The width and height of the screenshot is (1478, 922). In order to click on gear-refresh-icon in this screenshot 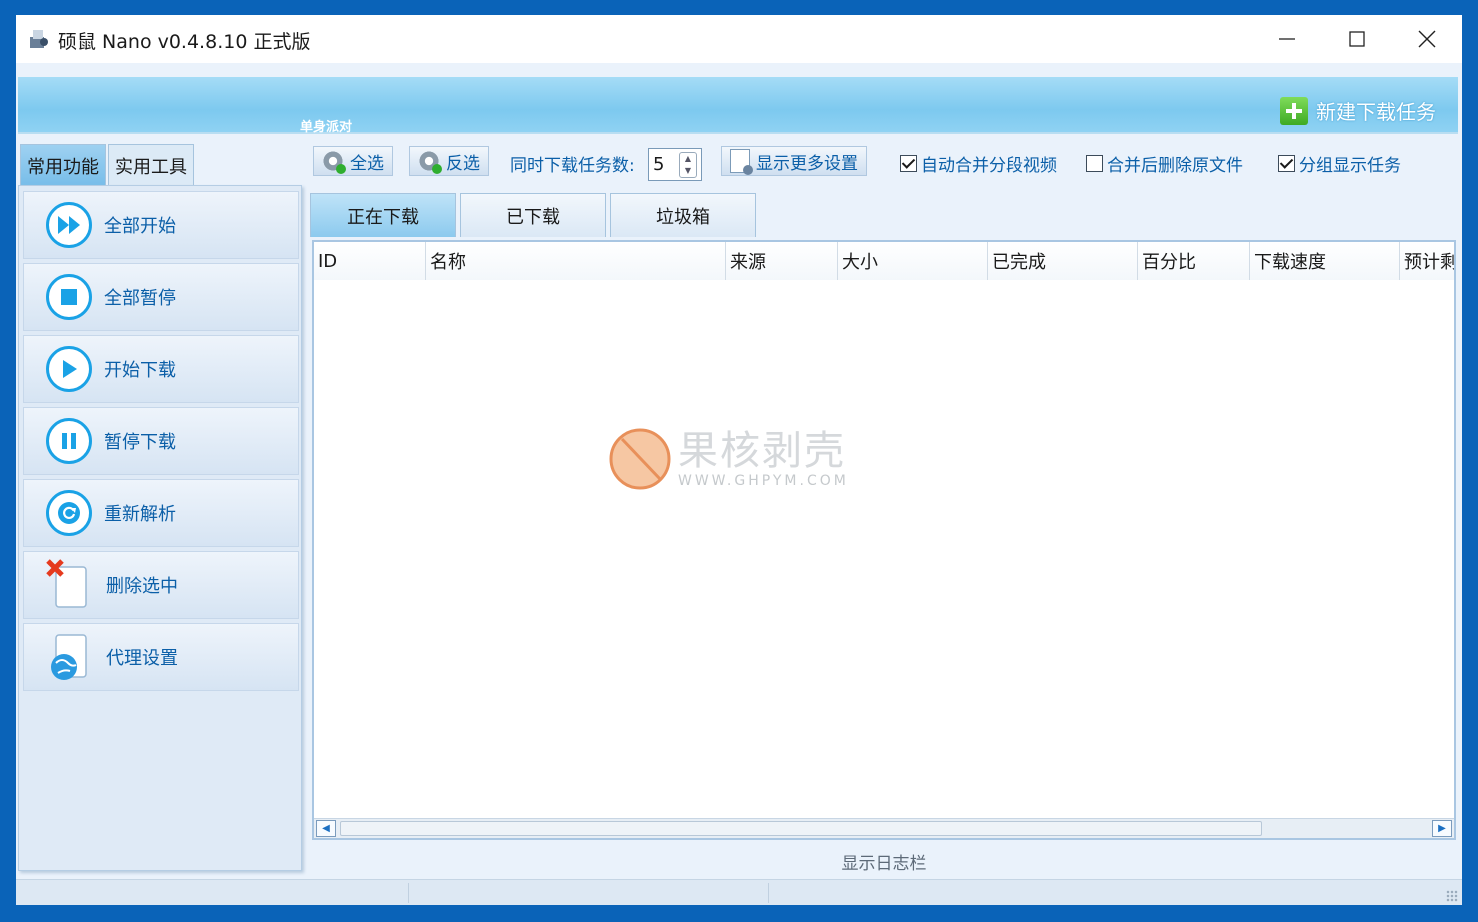, I will do `click(430, 162)`.